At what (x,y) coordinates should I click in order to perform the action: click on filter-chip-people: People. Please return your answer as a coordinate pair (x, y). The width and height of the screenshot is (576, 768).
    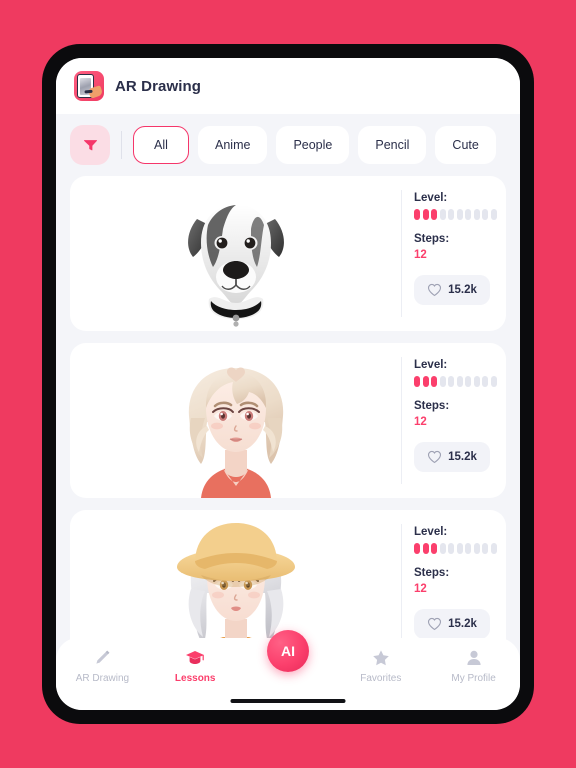
    Looking at the image, I should click on (313, 145).